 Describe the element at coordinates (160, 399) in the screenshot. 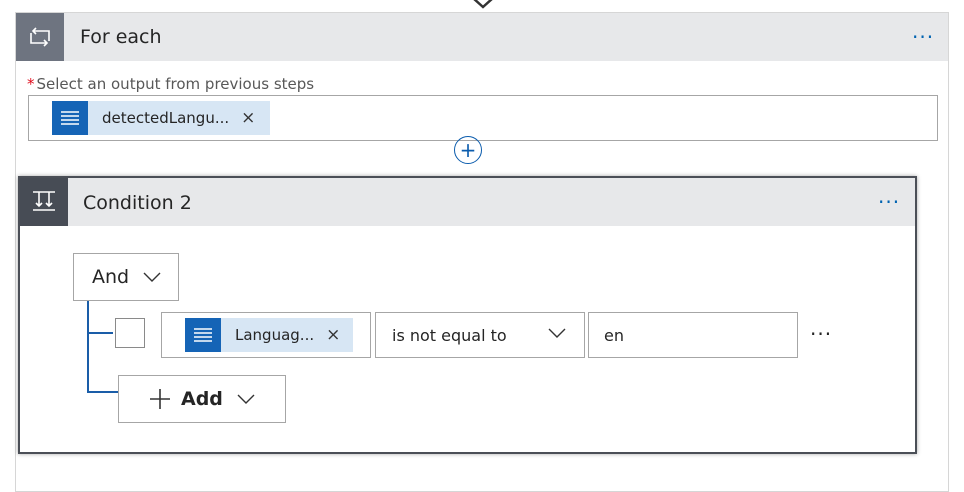

I see `plus-icon` at that location.